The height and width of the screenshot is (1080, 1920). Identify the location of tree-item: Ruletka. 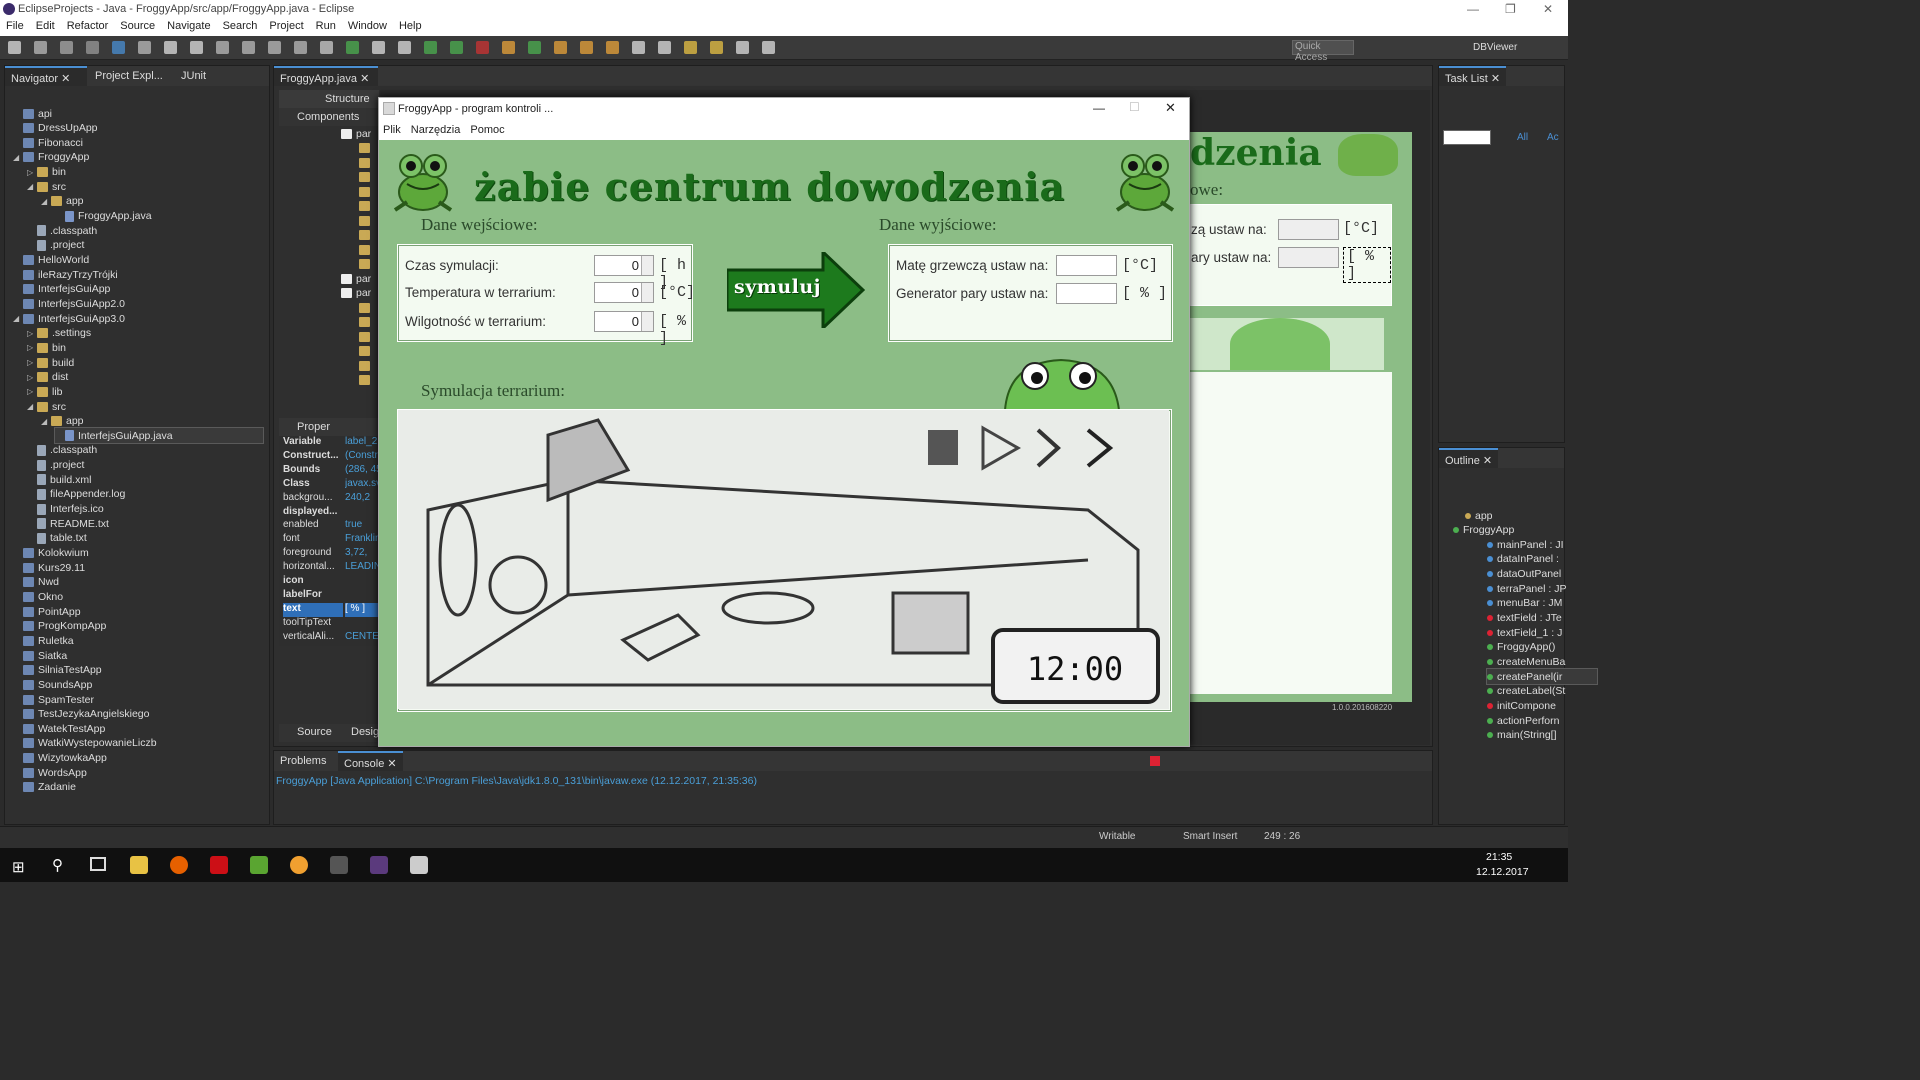
(138, 640).